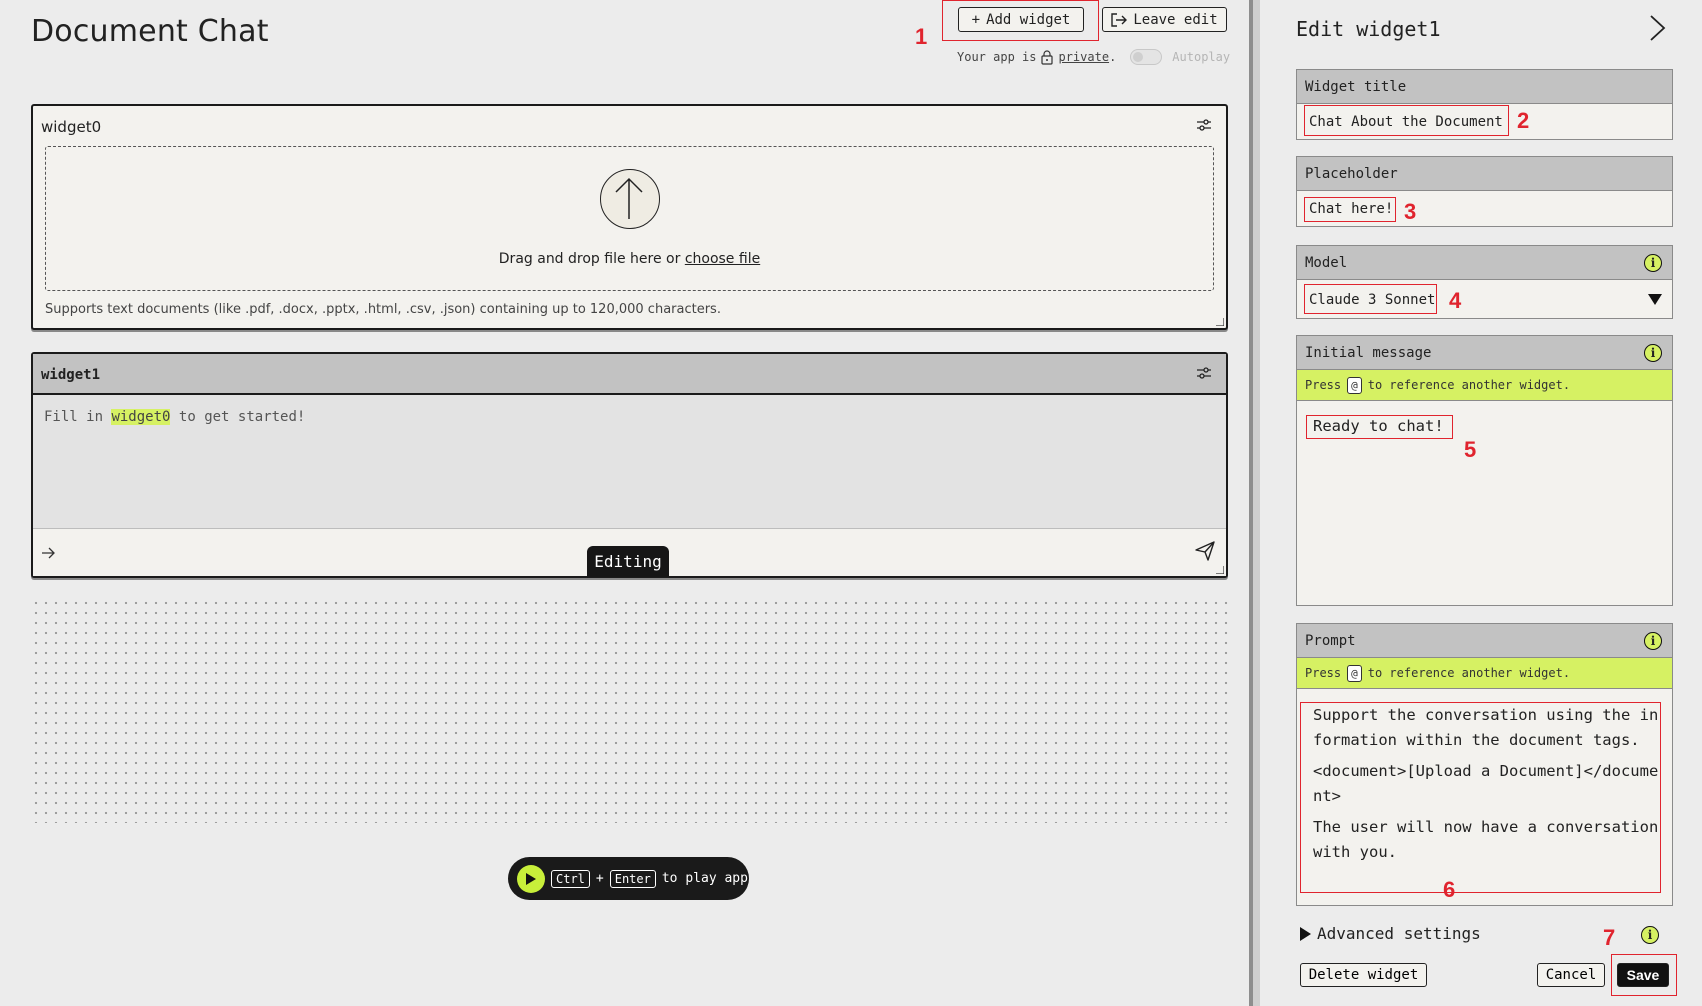 This screenshot has width=1702, height=1006. Describe the element at coordinates (1363, 975) in the screenshot. I see `delete-widget-button: Delete widget` at that location.